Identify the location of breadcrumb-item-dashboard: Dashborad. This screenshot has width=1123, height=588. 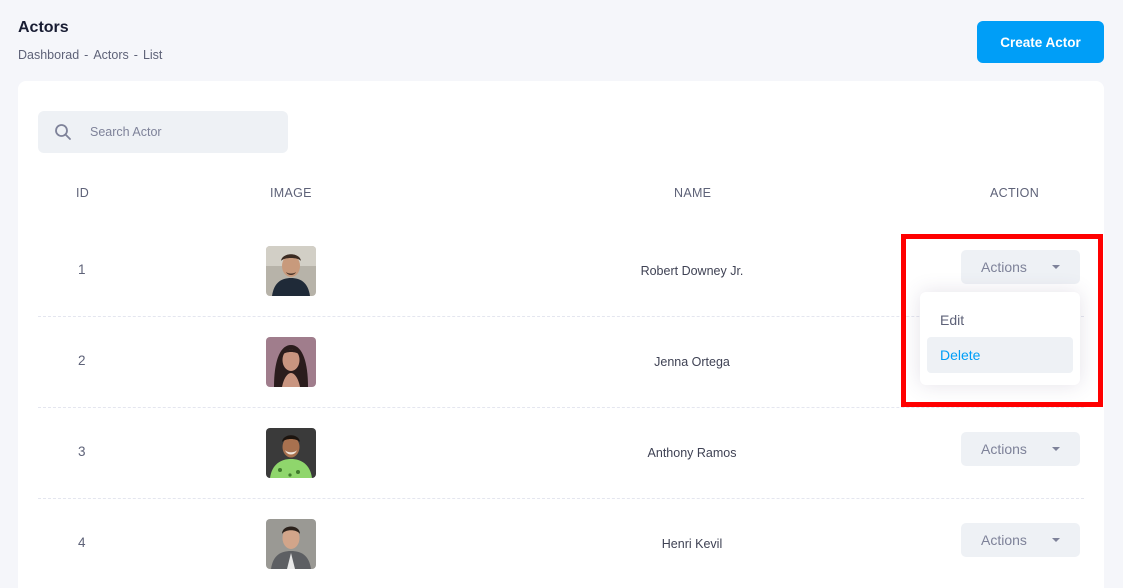
(48, 55).